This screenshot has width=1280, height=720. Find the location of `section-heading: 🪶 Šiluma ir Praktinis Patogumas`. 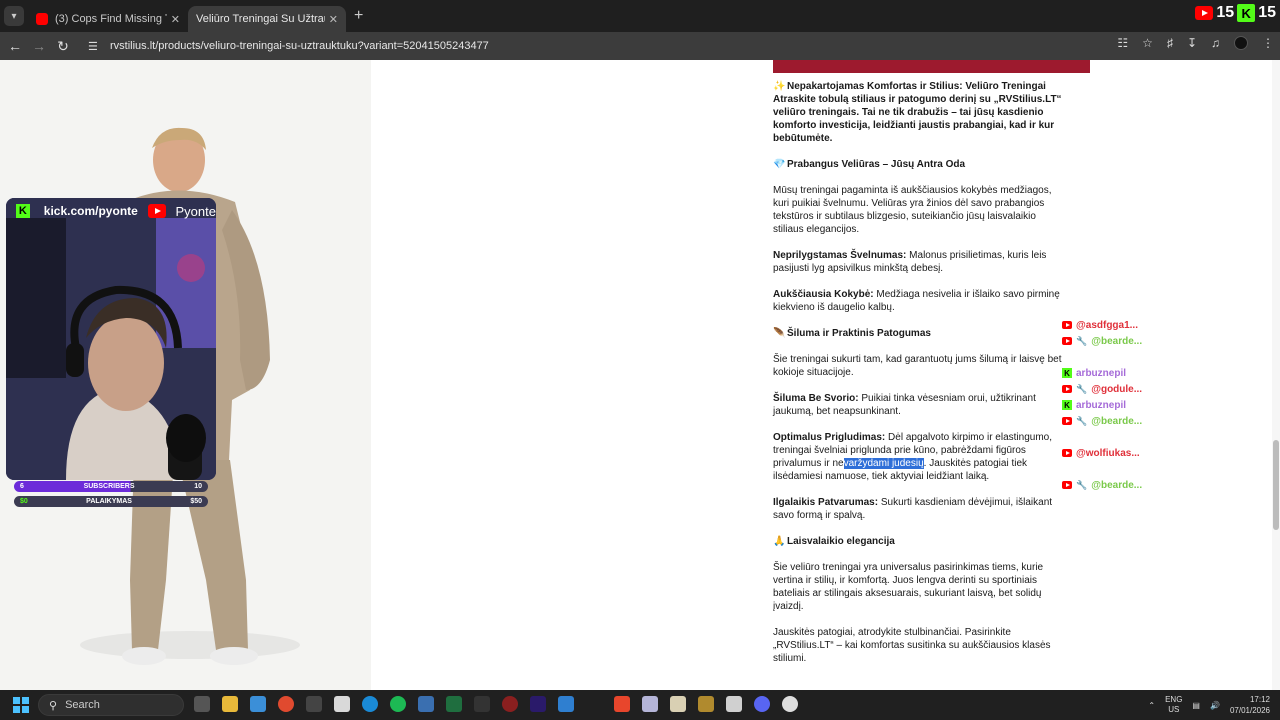

section-heading: 🪶 Šiluma ir Praktinis Patogumas is located at coordinates (919, 333).